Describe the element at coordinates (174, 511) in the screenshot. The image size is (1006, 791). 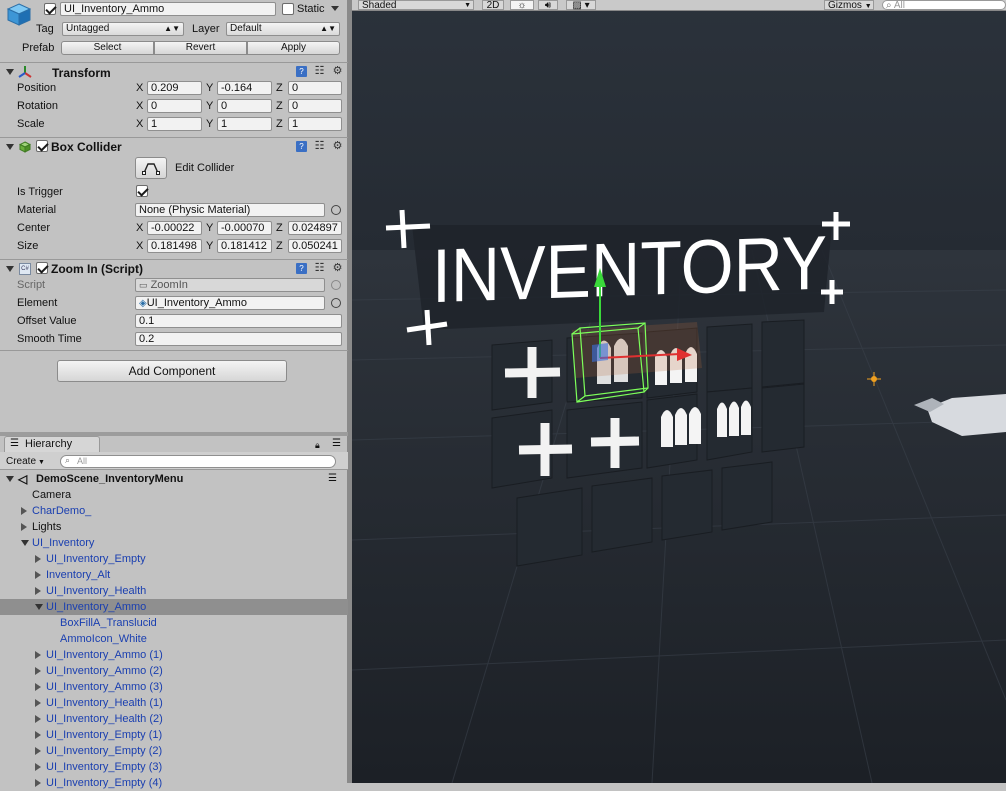
I see `hierarchy-item: CharDemo_` at that location.